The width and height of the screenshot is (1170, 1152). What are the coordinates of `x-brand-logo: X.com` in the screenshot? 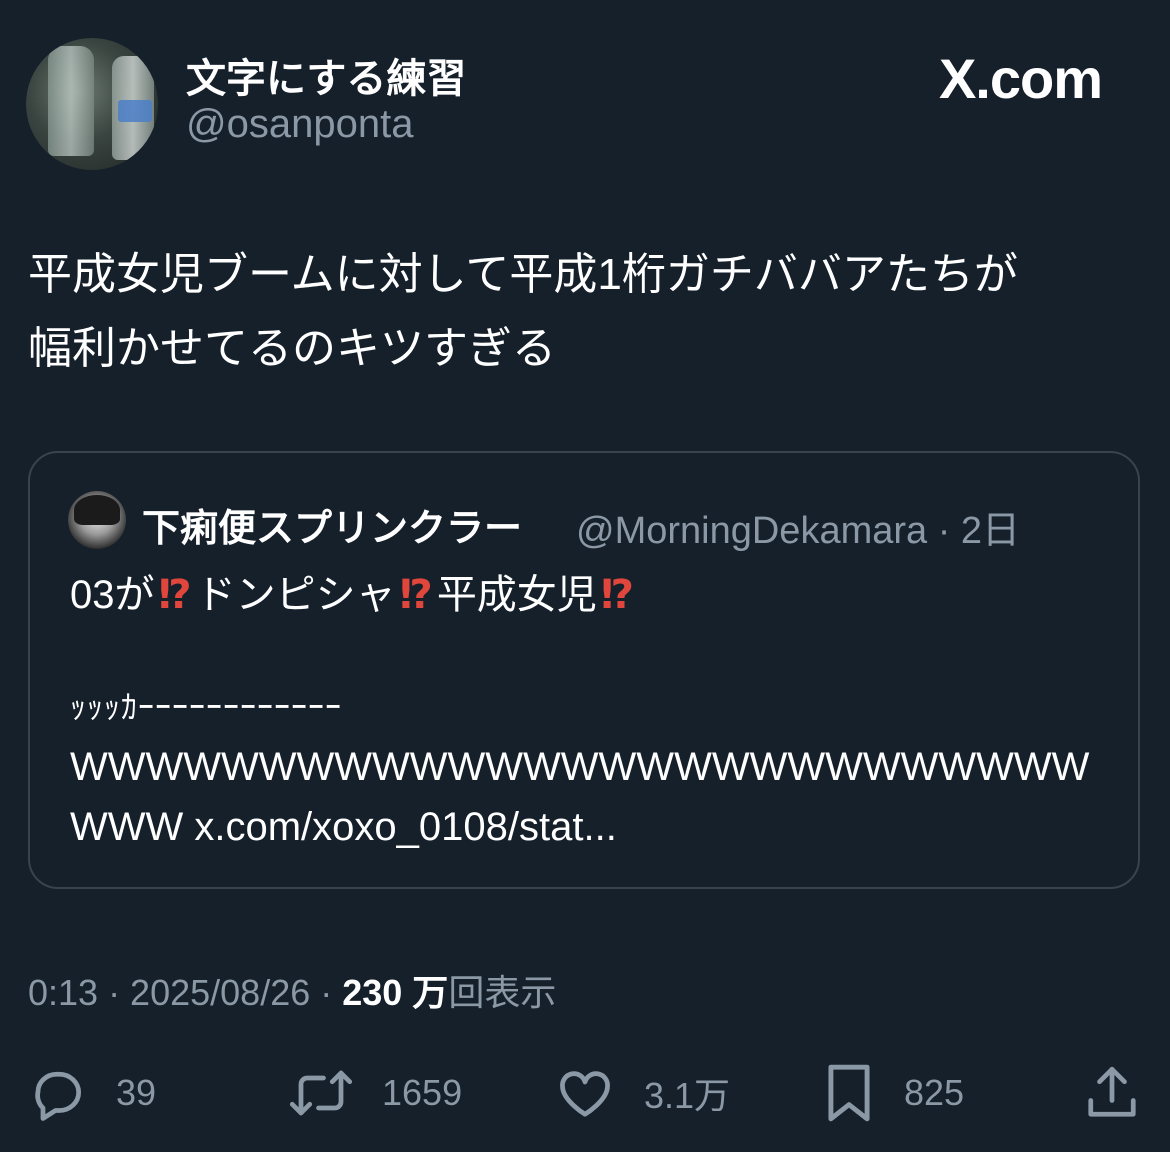 It's located at (1020, 78).